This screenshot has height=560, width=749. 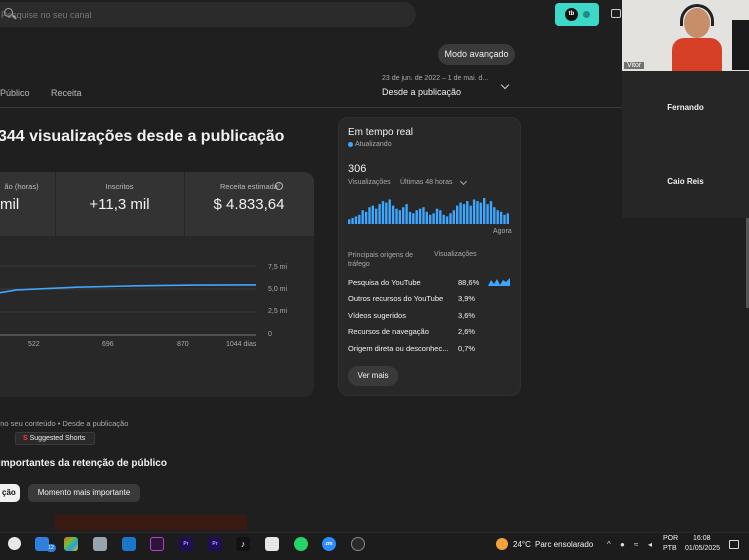 I want to click on realtime-bar-chart, so click(x=428, y=211).